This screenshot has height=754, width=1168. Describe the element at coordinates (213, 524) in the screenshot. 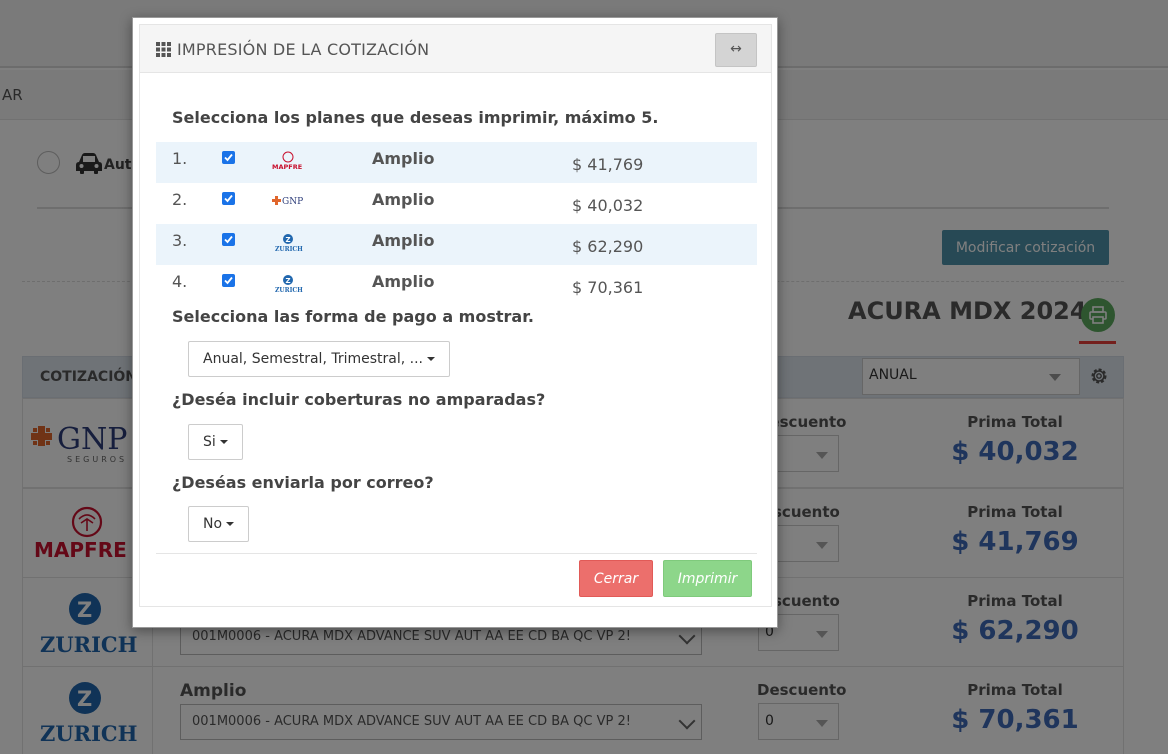

I see `email-value: No` at that location.